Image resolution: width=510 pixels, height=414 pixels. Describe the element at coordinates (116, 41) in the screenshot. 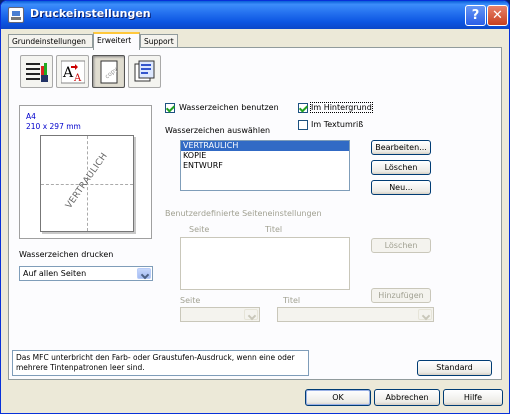

I see `tab-erweitert: Erweitert` at that location.